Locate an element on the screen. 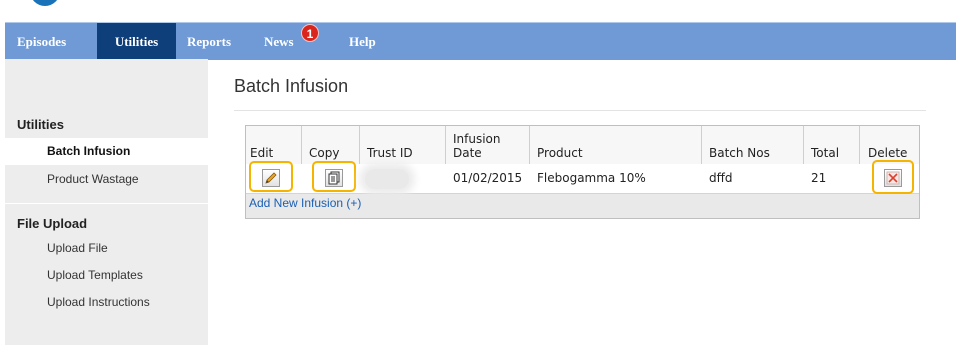 The height and width of the screenshot is (345, 964). table-footer: Add New Infusion (+) is located at coordinates (582, 206).